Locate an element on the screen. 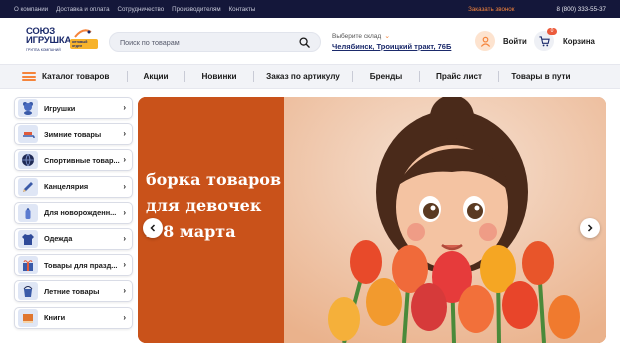 The width and height of the screenshot is (620, 343). phone-number: 8 (800) 333-55-37 is located at coordinates (581, 9).